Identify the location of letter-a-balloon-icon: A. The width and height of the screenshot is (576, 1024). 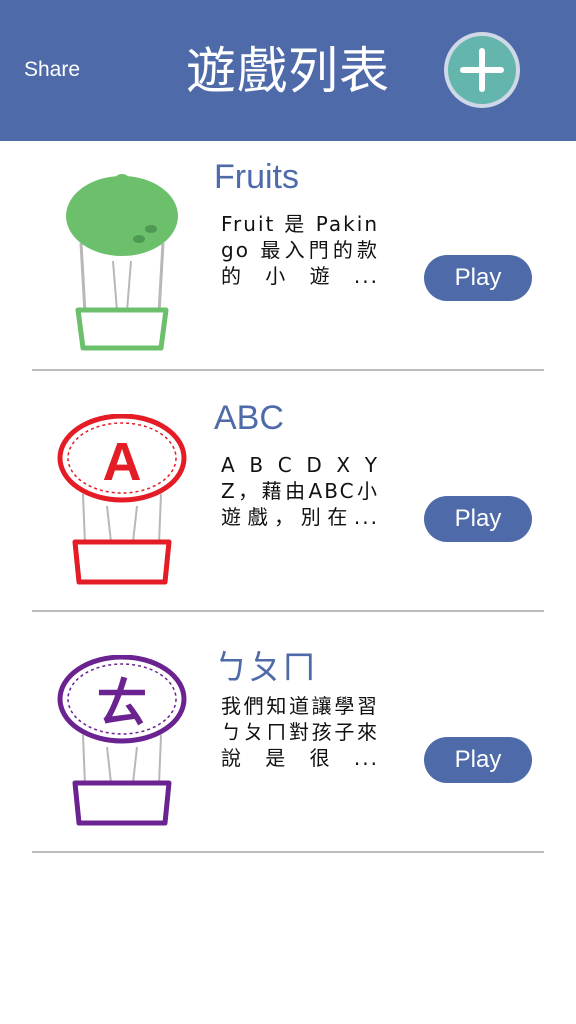
(122, 508).